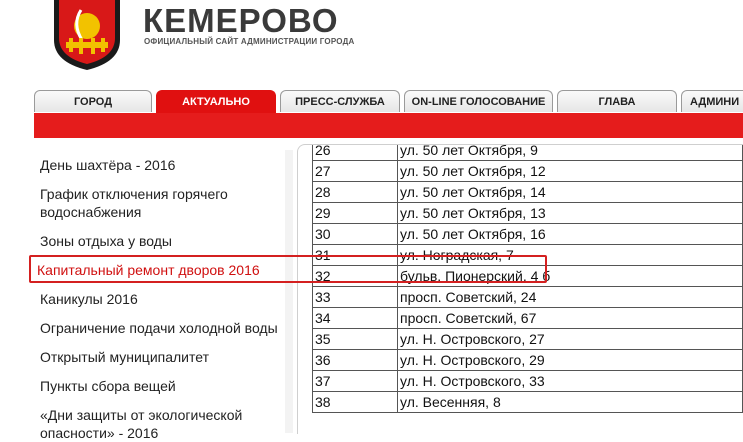 The image size is (743, 442). What do you see at coordinates (355, 213) in the screenshot?
I see `row-number-cell: 29` at bounding box center [355, 213].